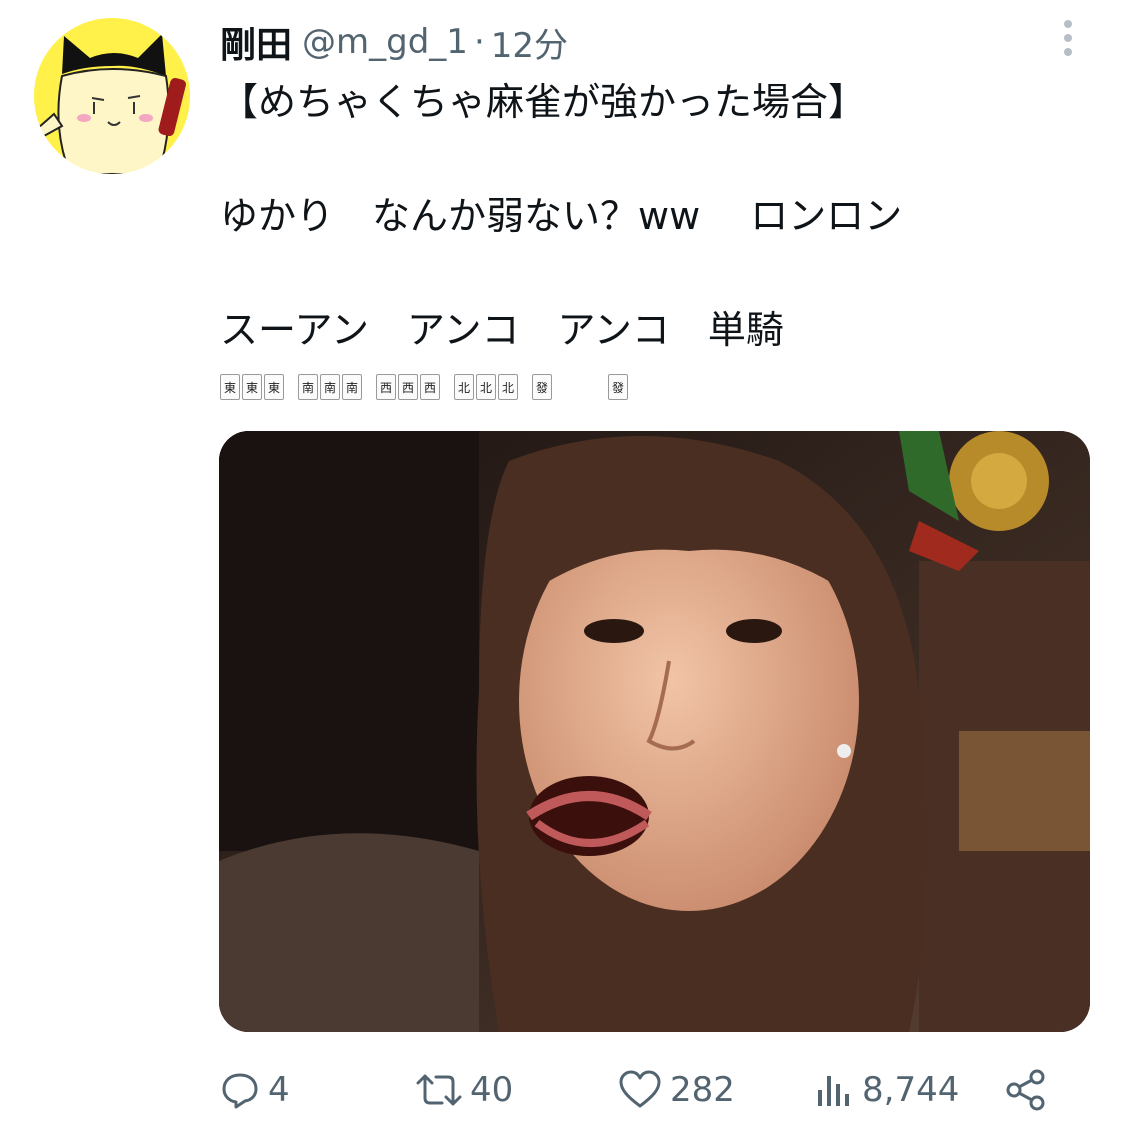 Image resolution: width=1125 pixels, height=1144 pixels. What do you see at coordinates (439, 1090) in the screenshot?
I see `retweet-icon` at bounding box center [439, 1090].